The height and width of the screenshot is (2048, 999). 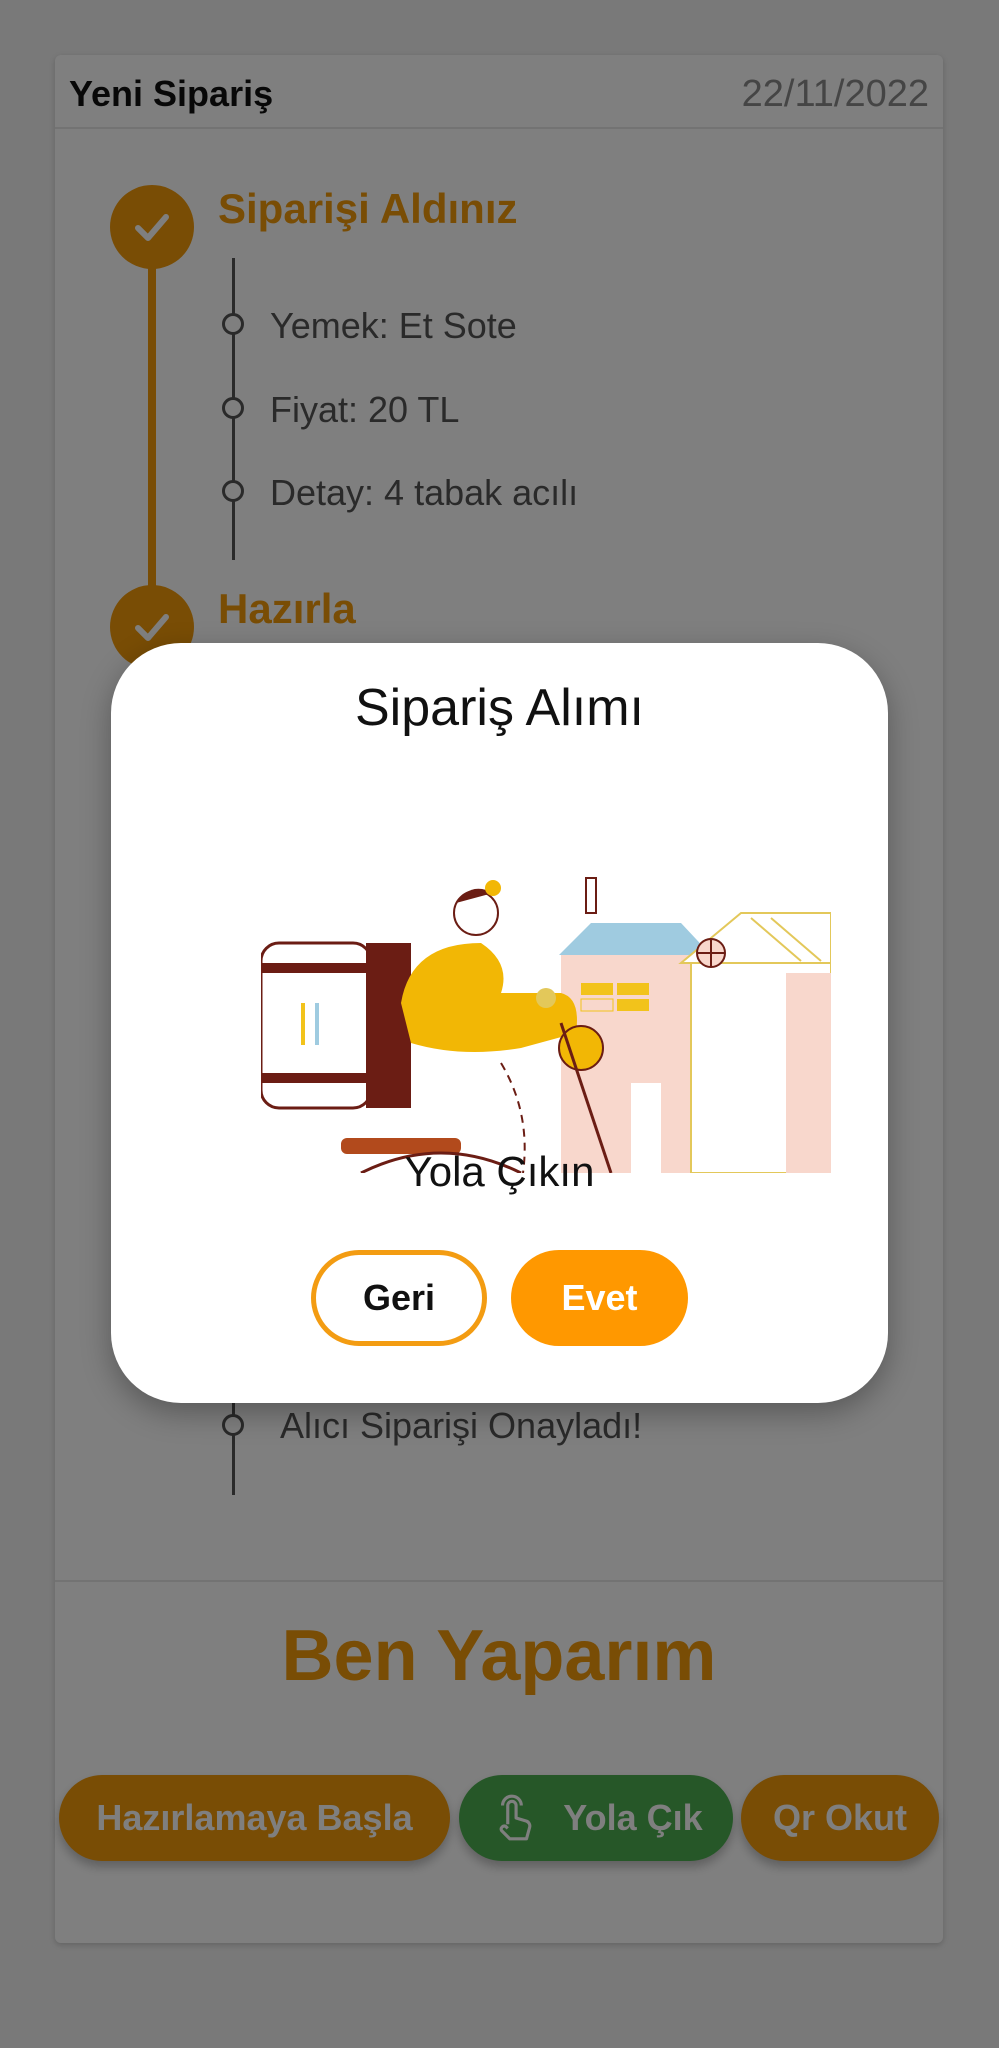 I want to click on back-button: Geri, so click(x=399, y=1298).